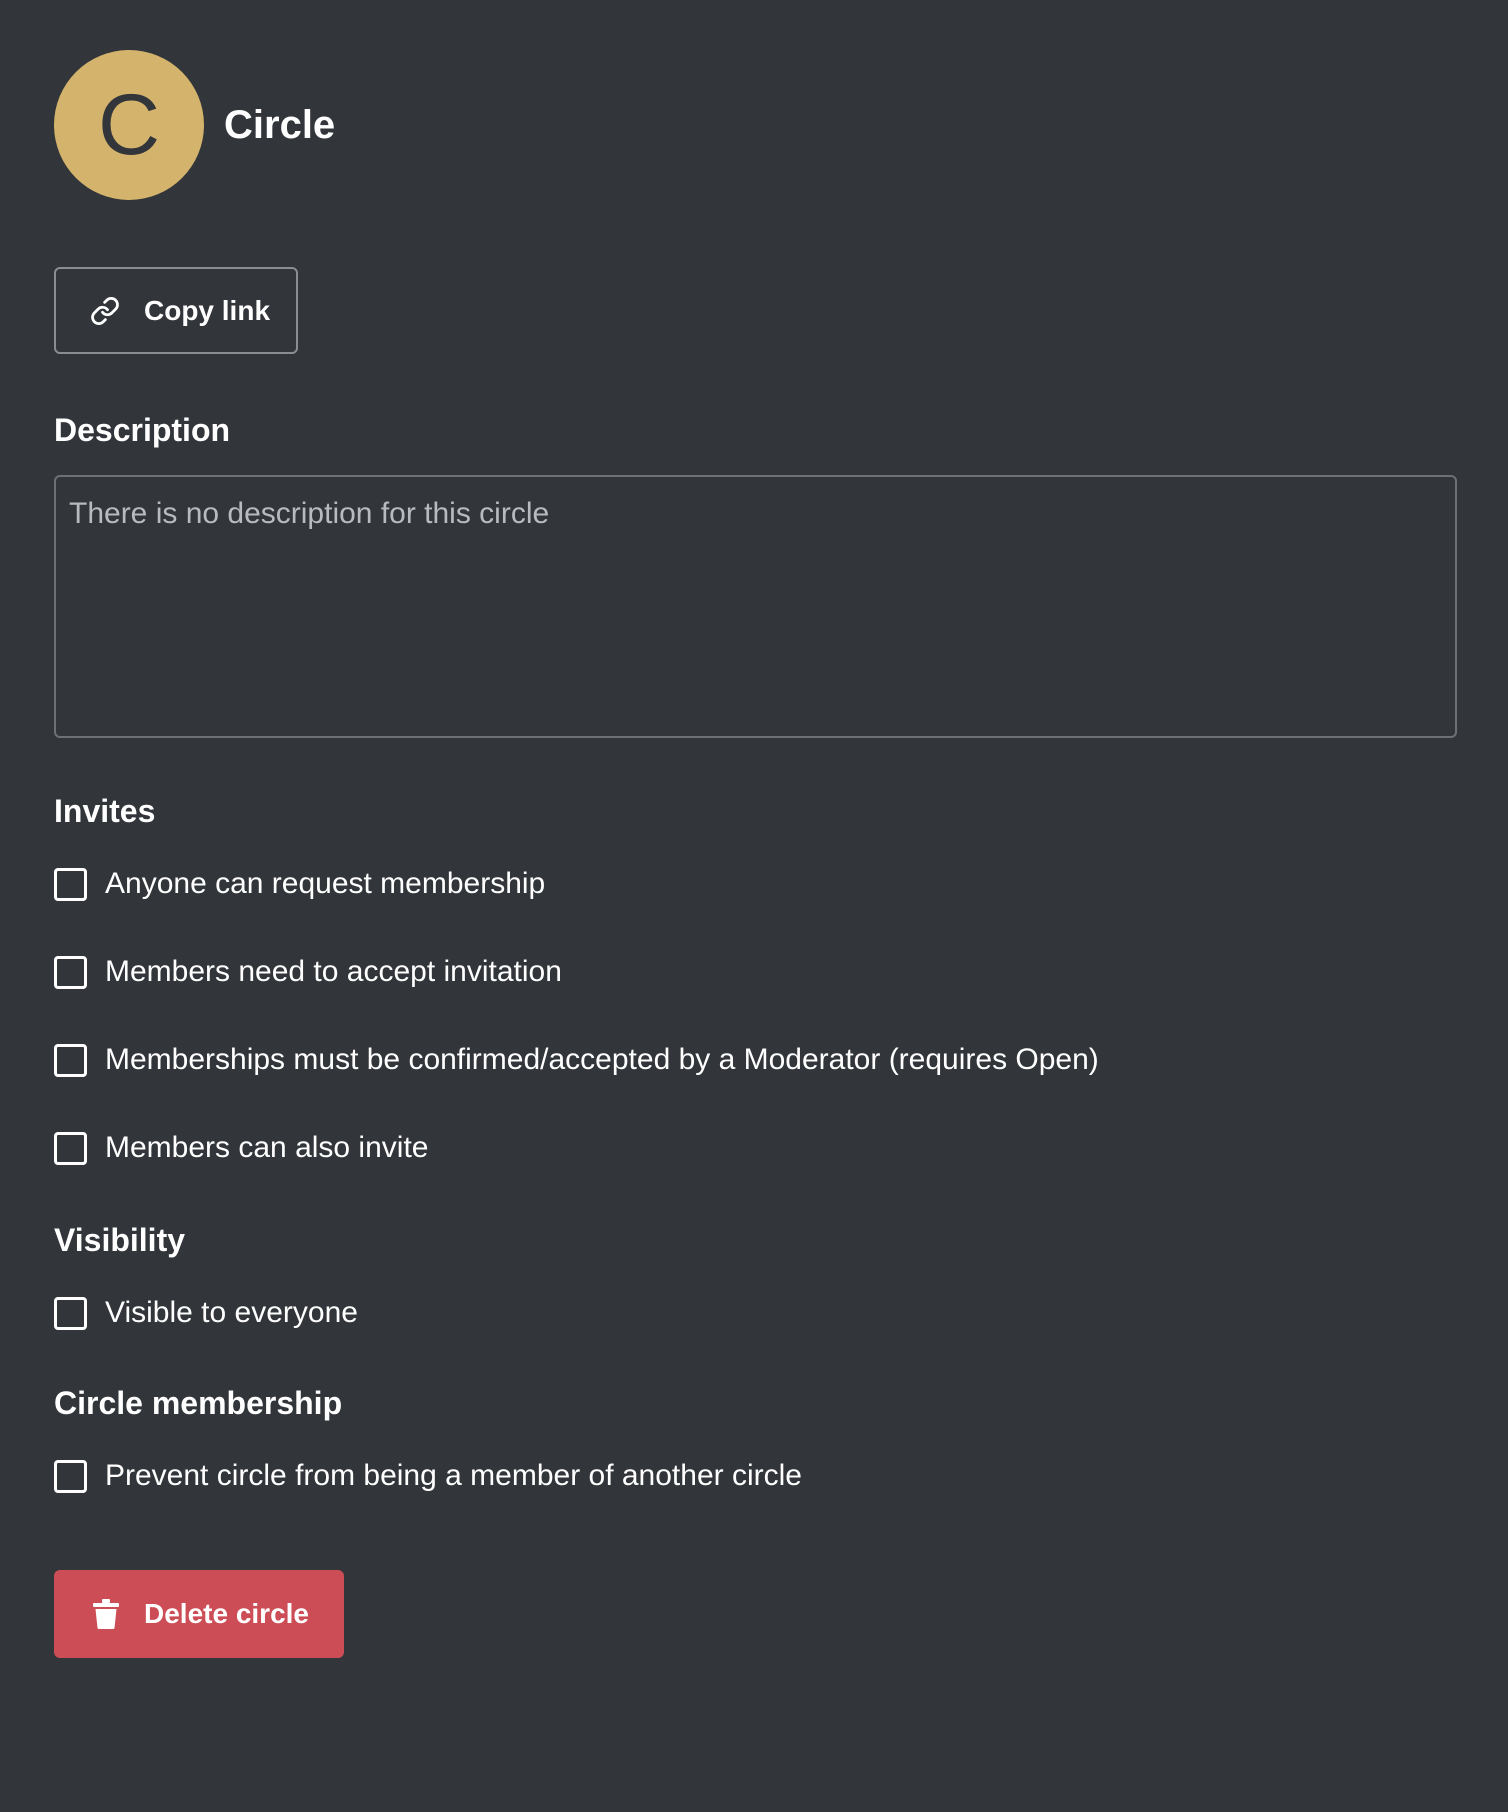 The image size is (1508, 1812). Describe the element at coordinates (755, 972) in the screenshot. I see `option-members-accept-invitation: Members need to accept invitation` at that location.